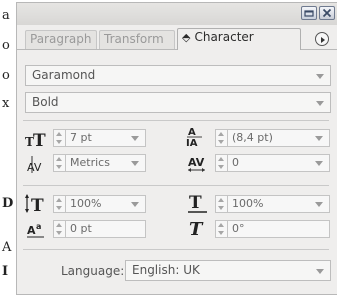 This screenshot has width=337, height=295. What do you see at coordinates (178, 102) in the screenshot?
I see `font-style-dropdown: Bold` at bounding box center [178, 102].